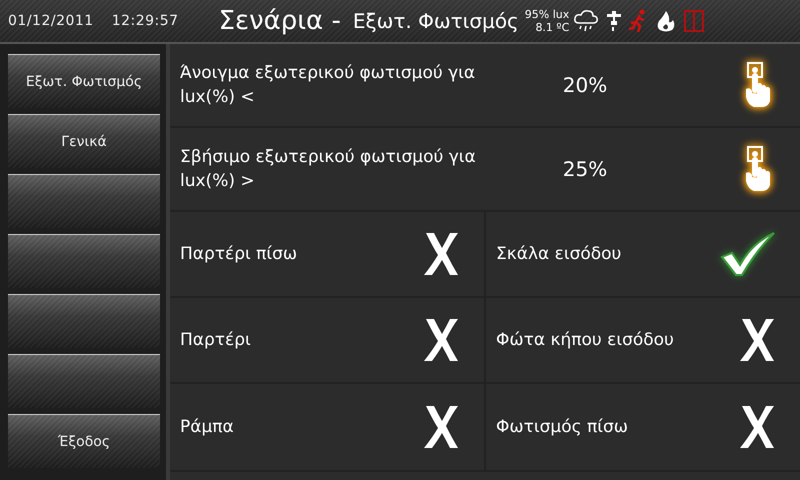 Image resolution: width=800 pixels, height=480 pixels. I want to click on light-label: Ράμπα, so click(206, 427).